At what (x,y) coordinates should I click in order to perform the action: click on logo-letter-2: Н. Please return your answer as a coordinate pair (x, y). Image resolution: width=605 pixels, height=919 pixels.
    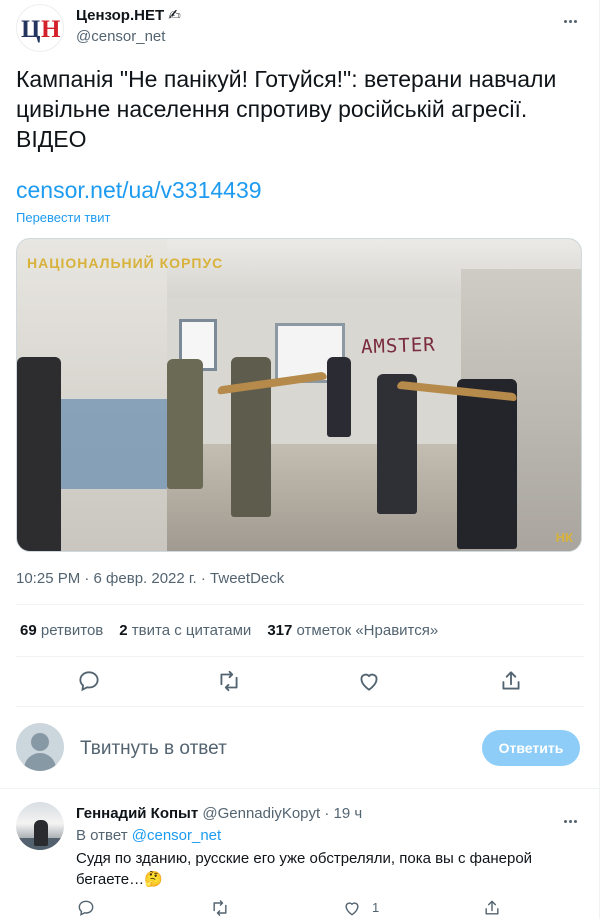
    Looking at the image, I should click on (51, 29).